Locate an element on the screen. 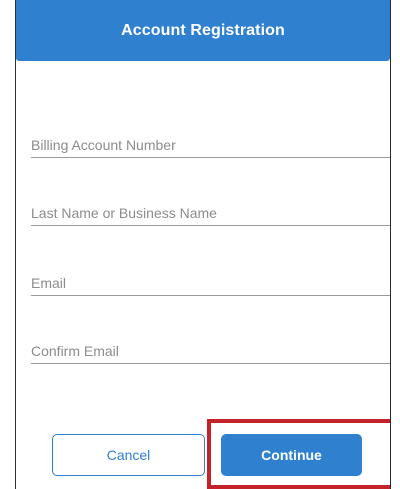 The height and width of the screenshot is (489, 400). billing-account-number-input is located at coordinates (210, 145).